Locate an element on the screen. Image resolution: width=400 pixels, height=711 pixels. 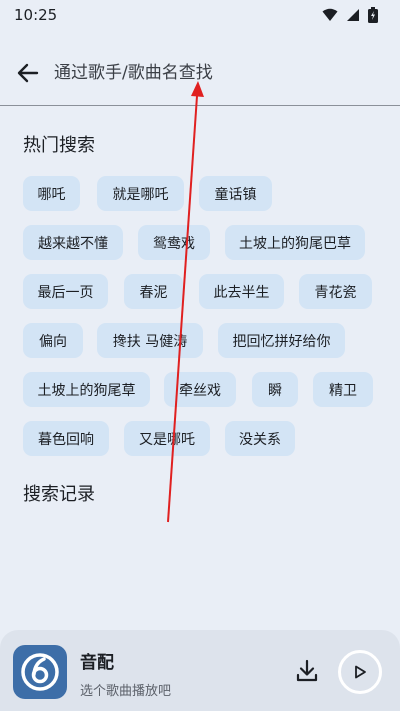
hot-search-chip: 土坡上的狗尾草 is located at coordinates (86, 389).